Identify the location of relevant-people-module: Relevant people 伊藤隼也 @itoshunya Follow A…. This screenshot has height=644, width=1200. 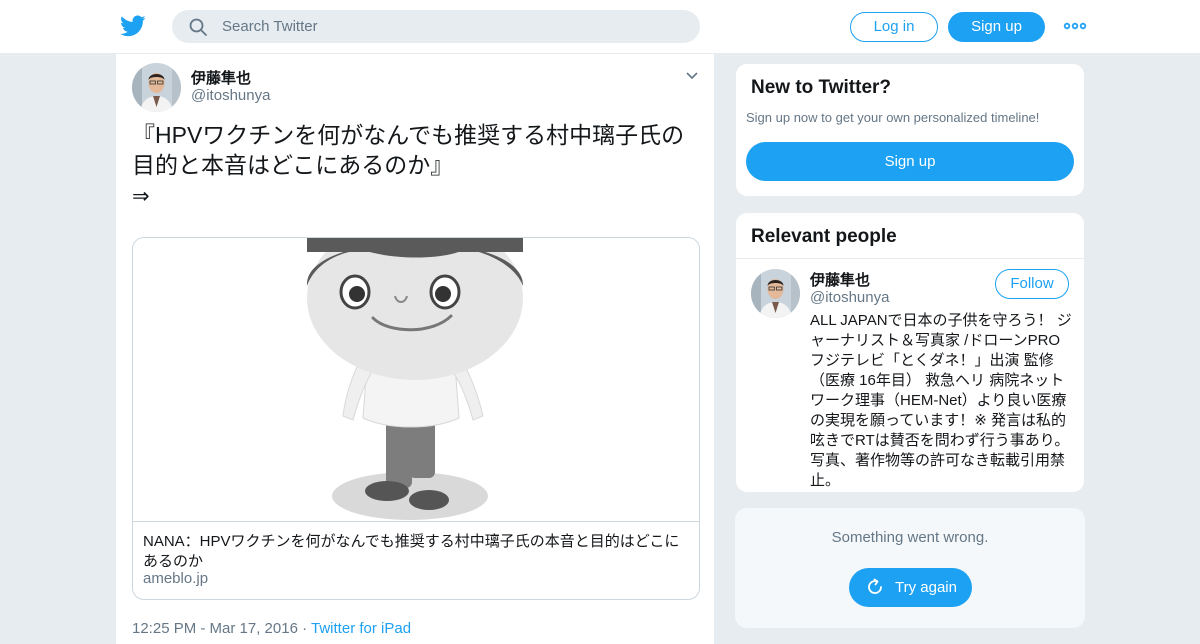
(910, 352).